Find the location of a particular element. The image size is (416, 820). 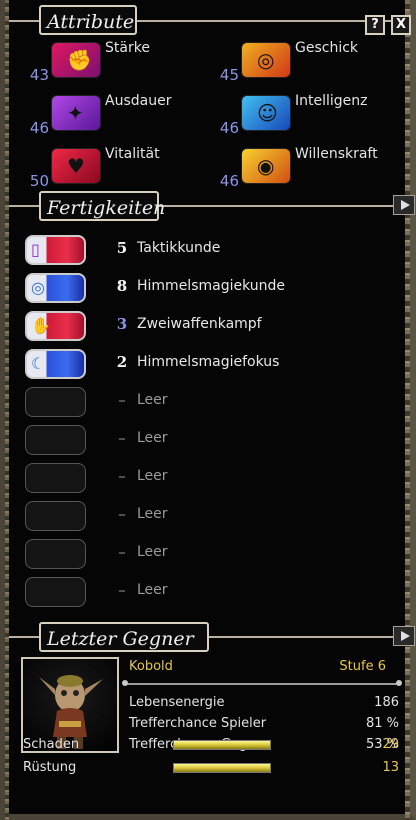

attribute-glyph: ◎ is located at coordinates (266, 60).